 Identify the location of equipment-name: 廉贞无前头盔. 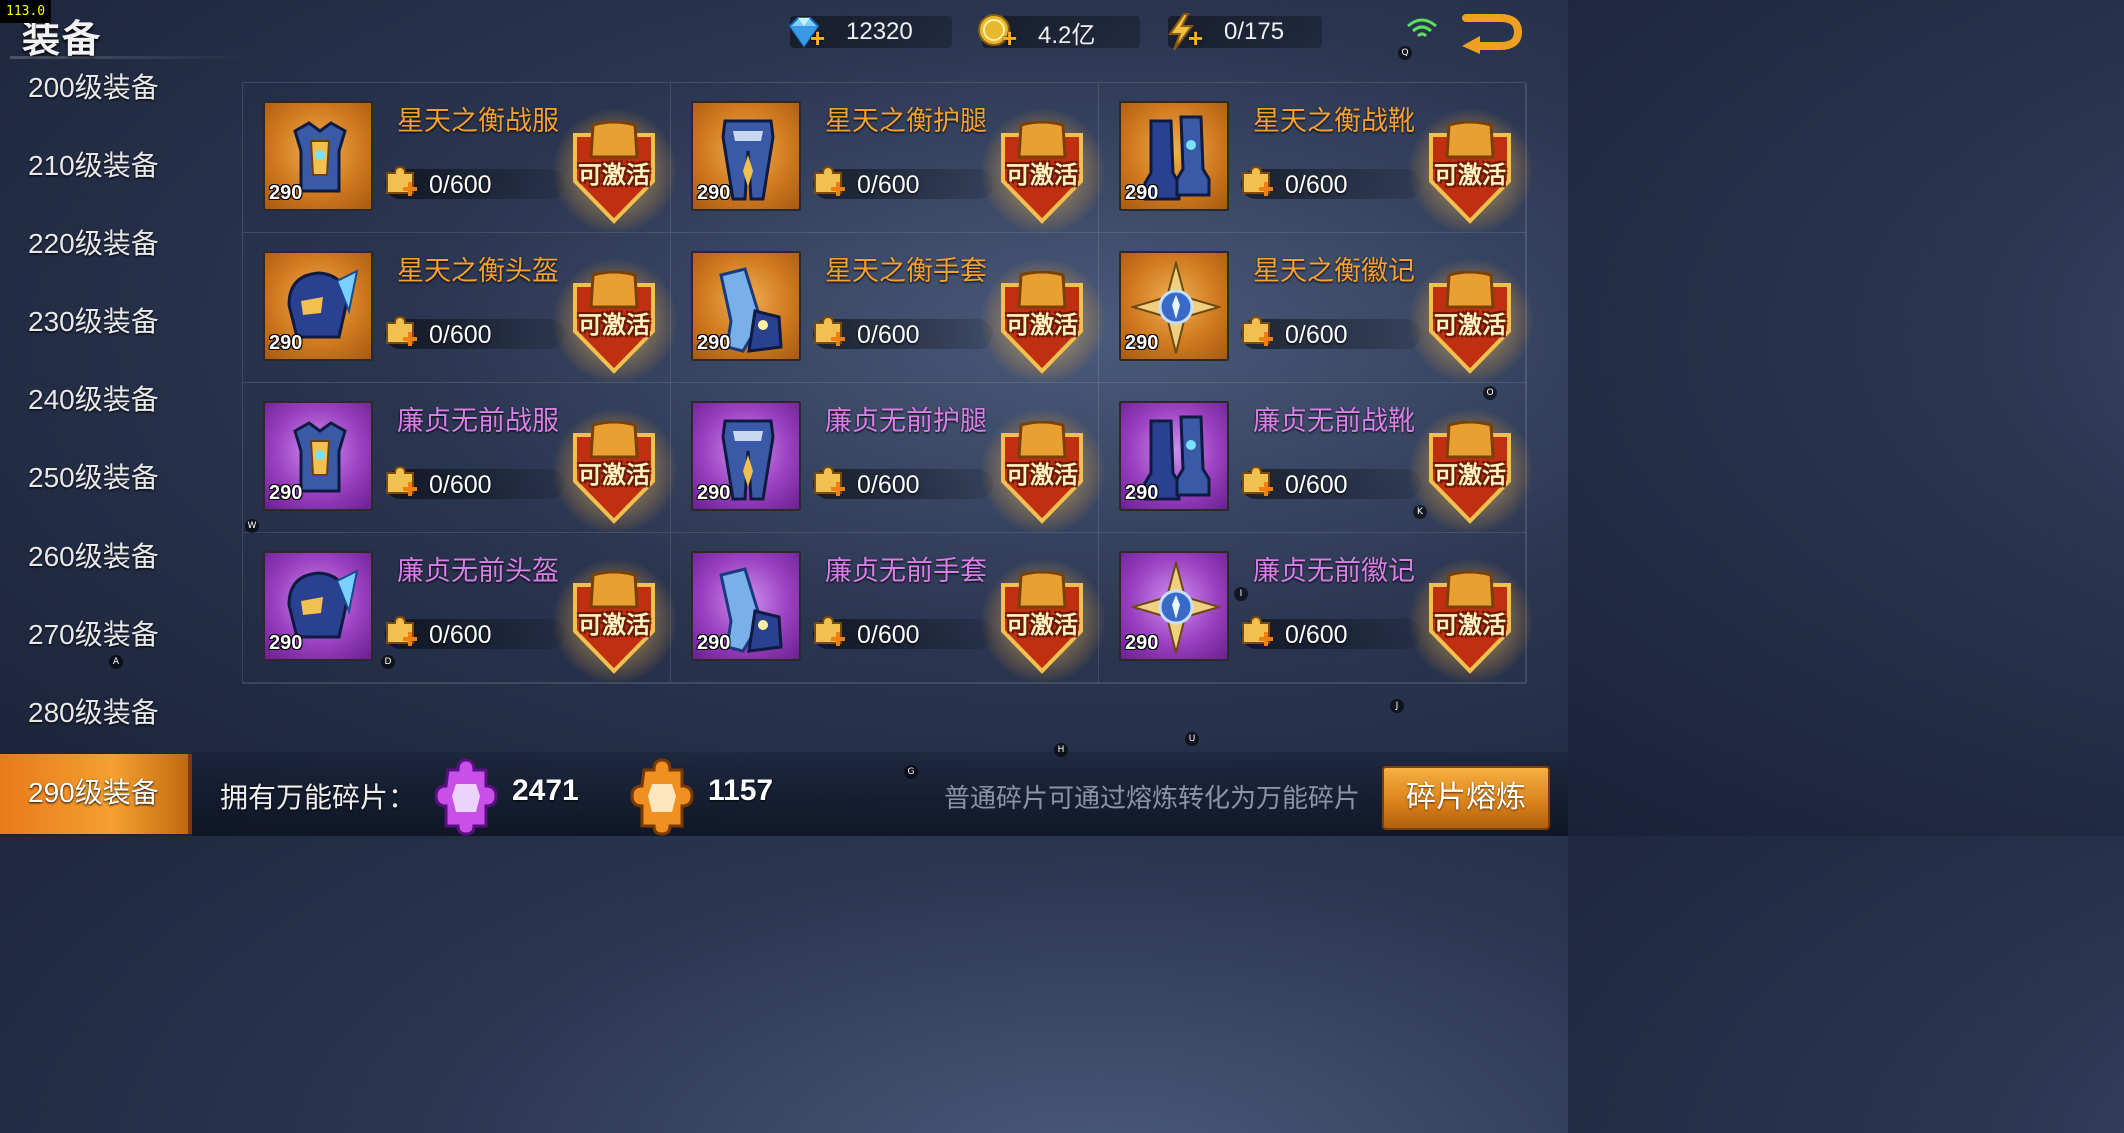
(478, 571).